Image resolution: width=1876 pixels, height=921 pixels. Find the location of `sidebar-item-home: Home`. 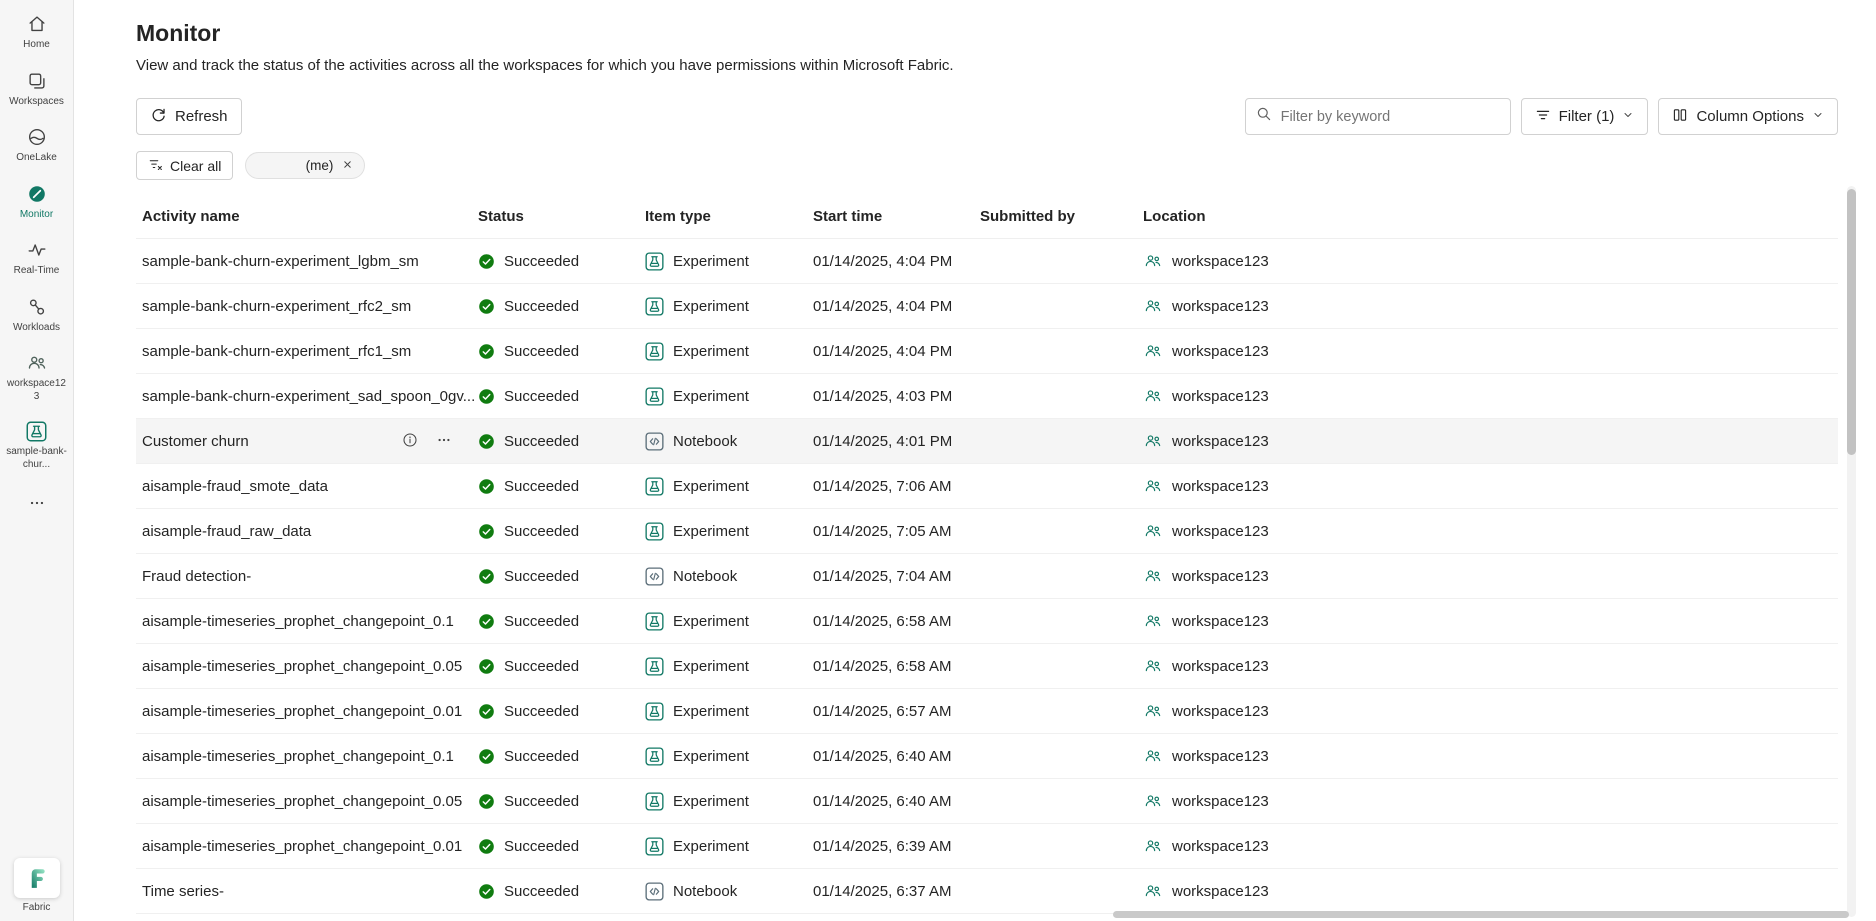

sidebar-item-home: Home is located at coordinates (36, 32).